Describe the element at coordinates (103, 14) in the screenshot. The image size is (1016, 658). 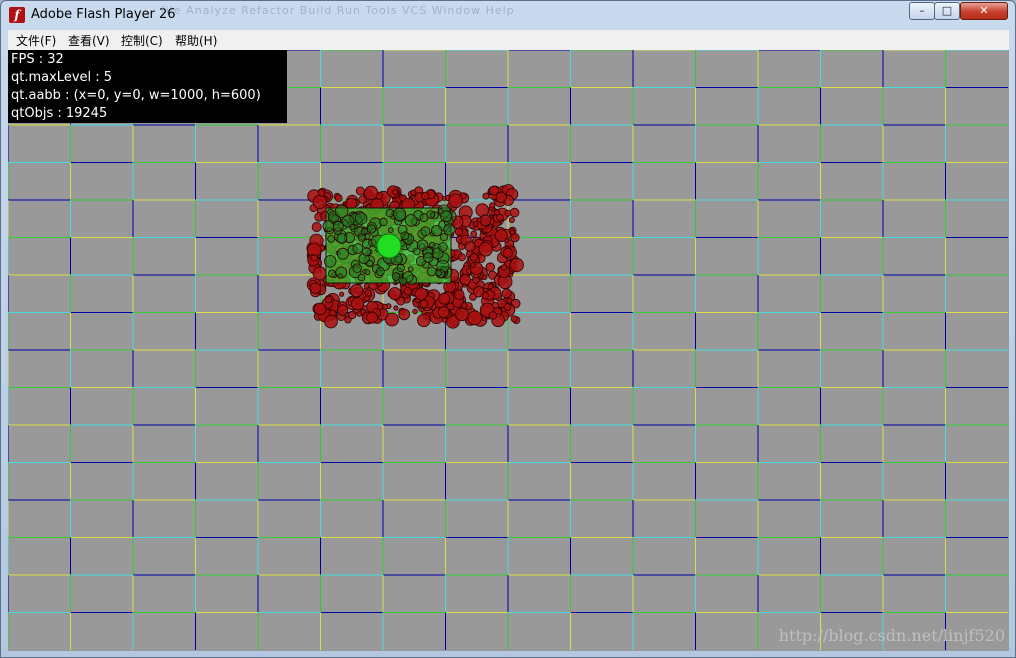
I see `window-title: Adobe Flash Player 26` at that location.